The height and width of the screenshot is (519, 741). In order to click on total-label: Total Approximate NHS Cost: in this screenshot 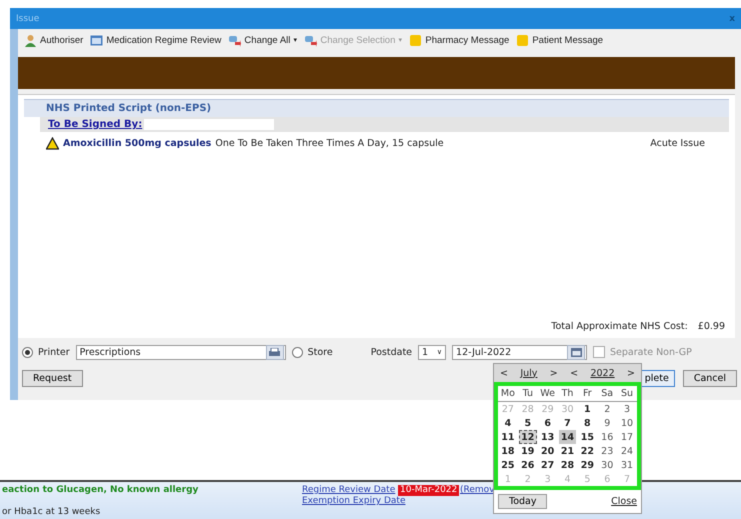, I will do `click(619, 326)`.